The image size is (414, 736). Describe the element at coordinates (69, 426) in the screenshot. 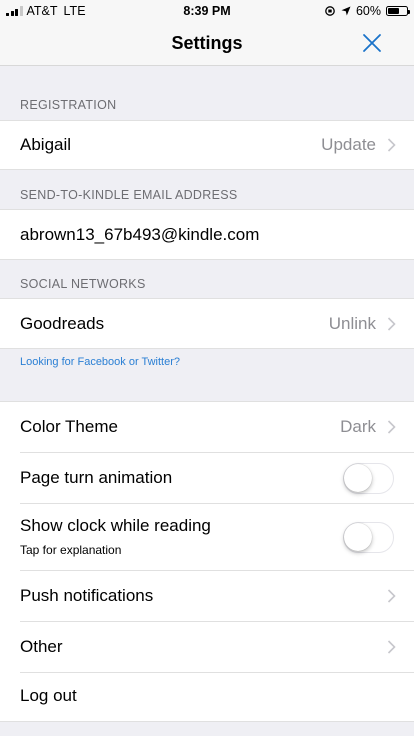

I see `color-theme-label: Color Theme` at that location.